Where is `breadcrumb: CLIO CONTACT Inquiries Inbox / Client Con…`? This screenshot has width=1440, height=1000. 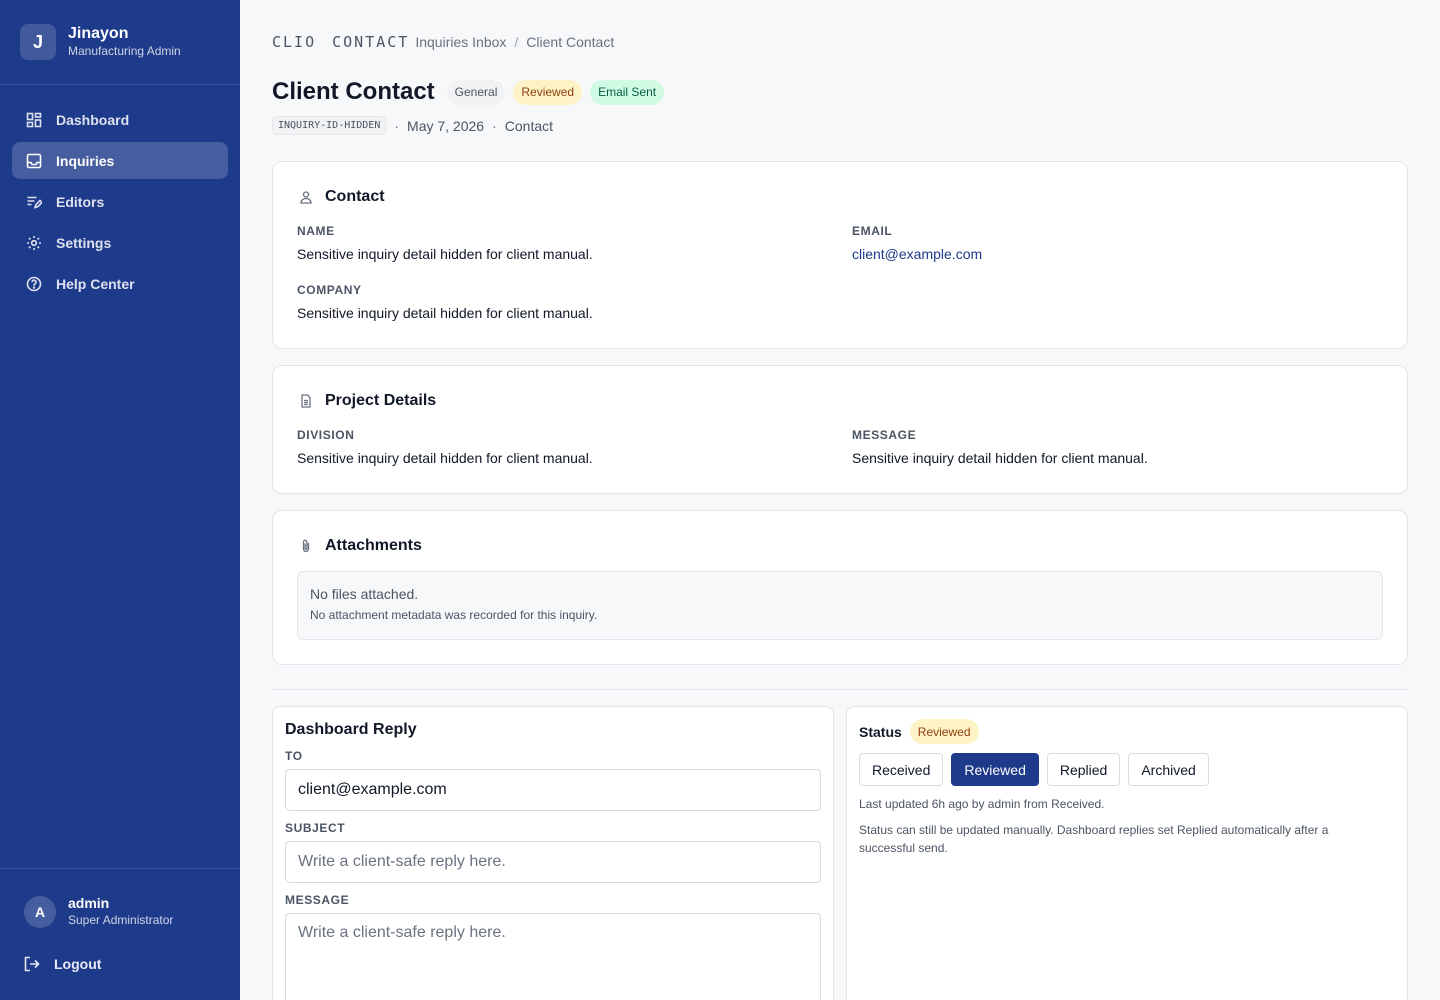
breadcrumb: CLIO CONTACT Inquiries Inbox / Client Con… is located at coordinates (443, 42).